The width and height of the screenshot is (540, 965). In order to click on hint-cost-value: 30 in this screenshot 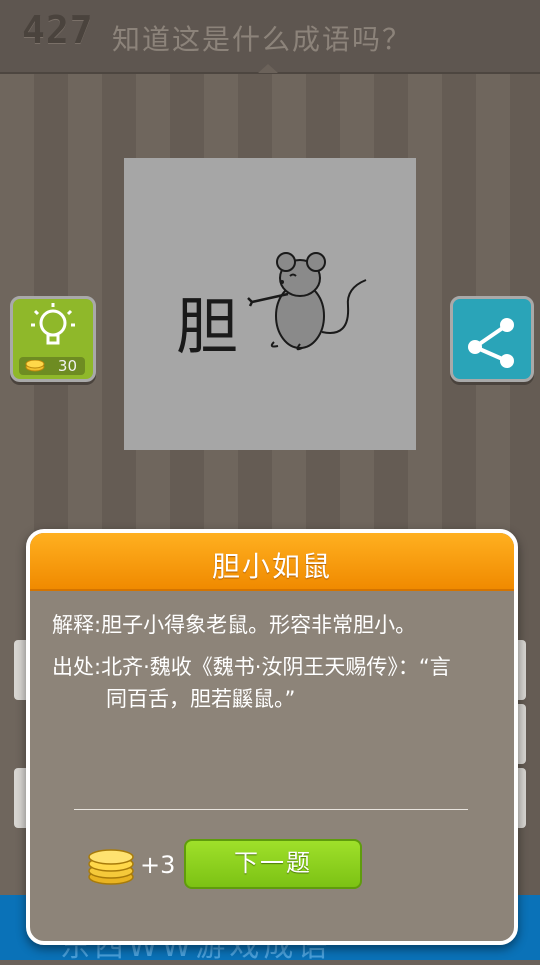, I will do `click(67, 366)`.